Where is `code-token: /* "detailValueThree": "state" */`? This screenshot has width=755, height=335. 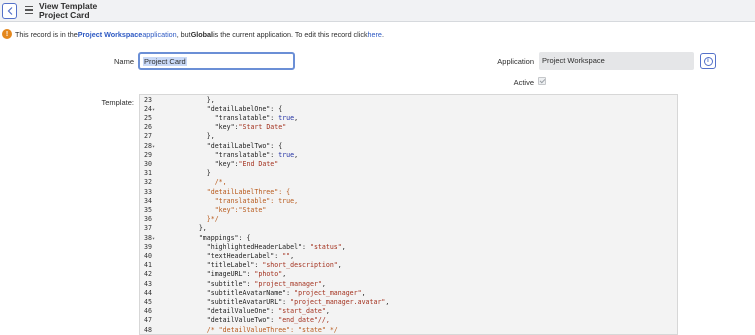 code-token: /* "detailValueThree": "state" */ is located at coordinates (256, 329).